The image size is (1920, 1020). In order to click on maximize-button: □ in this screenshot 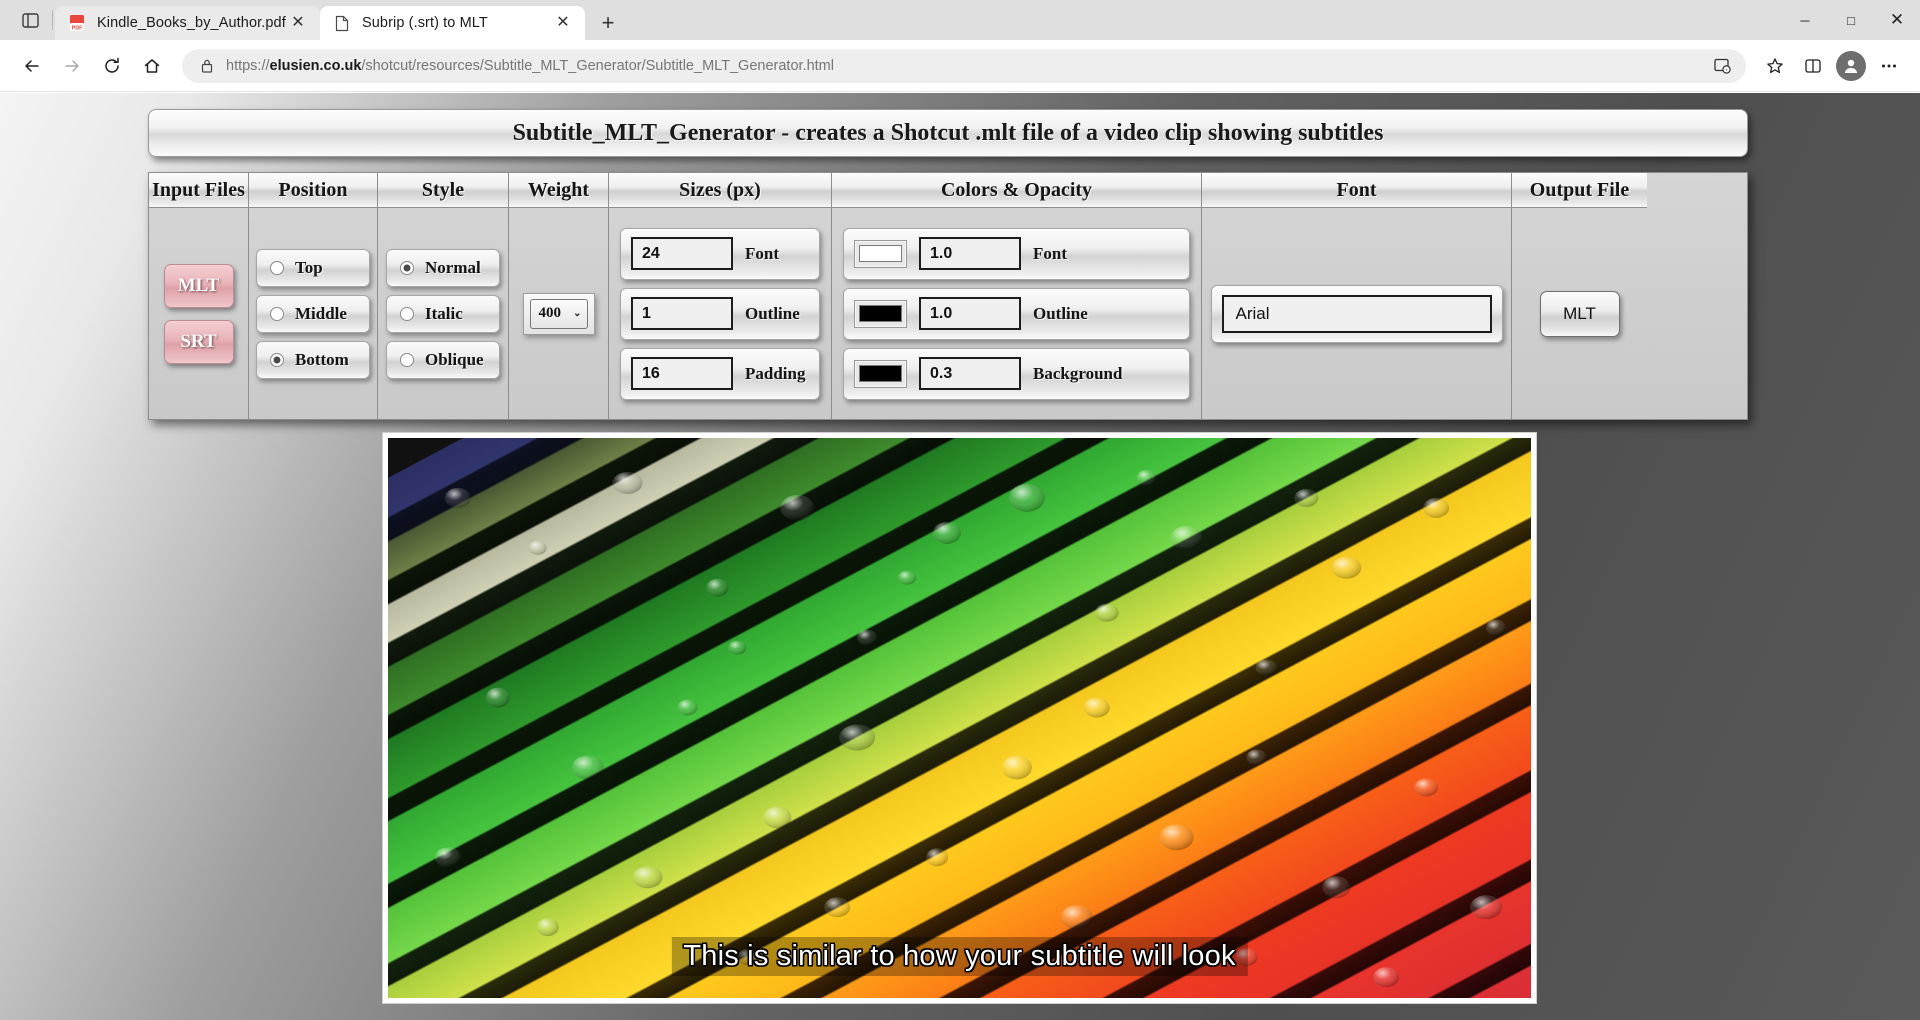, I will do `click(1851, 20)`.